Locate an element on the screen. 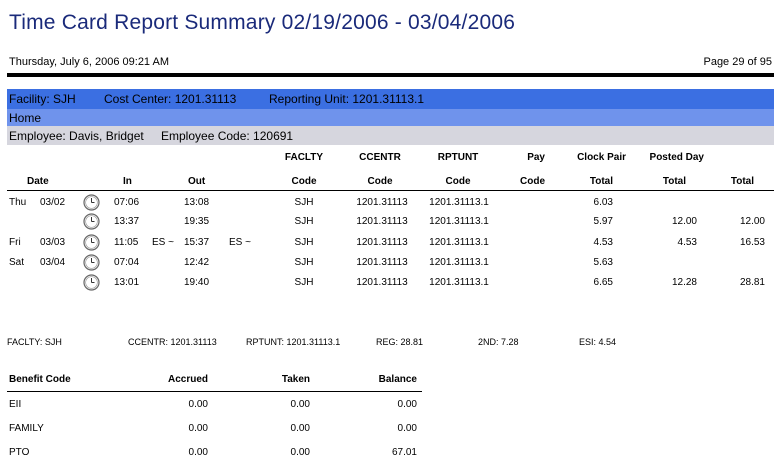 This screenshot has width=776, height=465. row-total: 12.00 is located at coordinates (752, 221).